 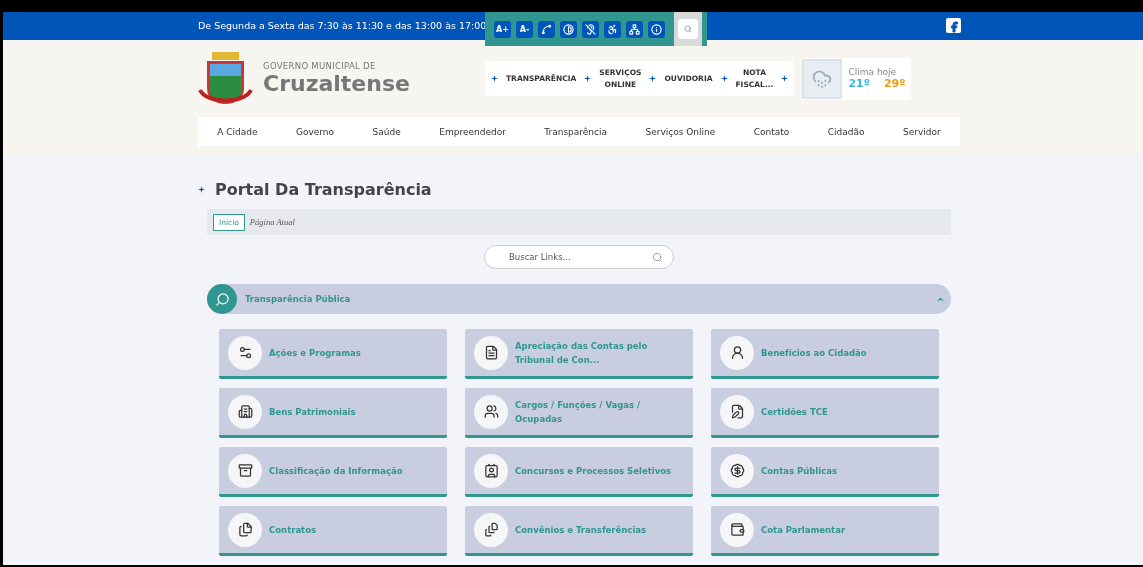 I want to click on sitemap-button, so click(x=634, y=29).